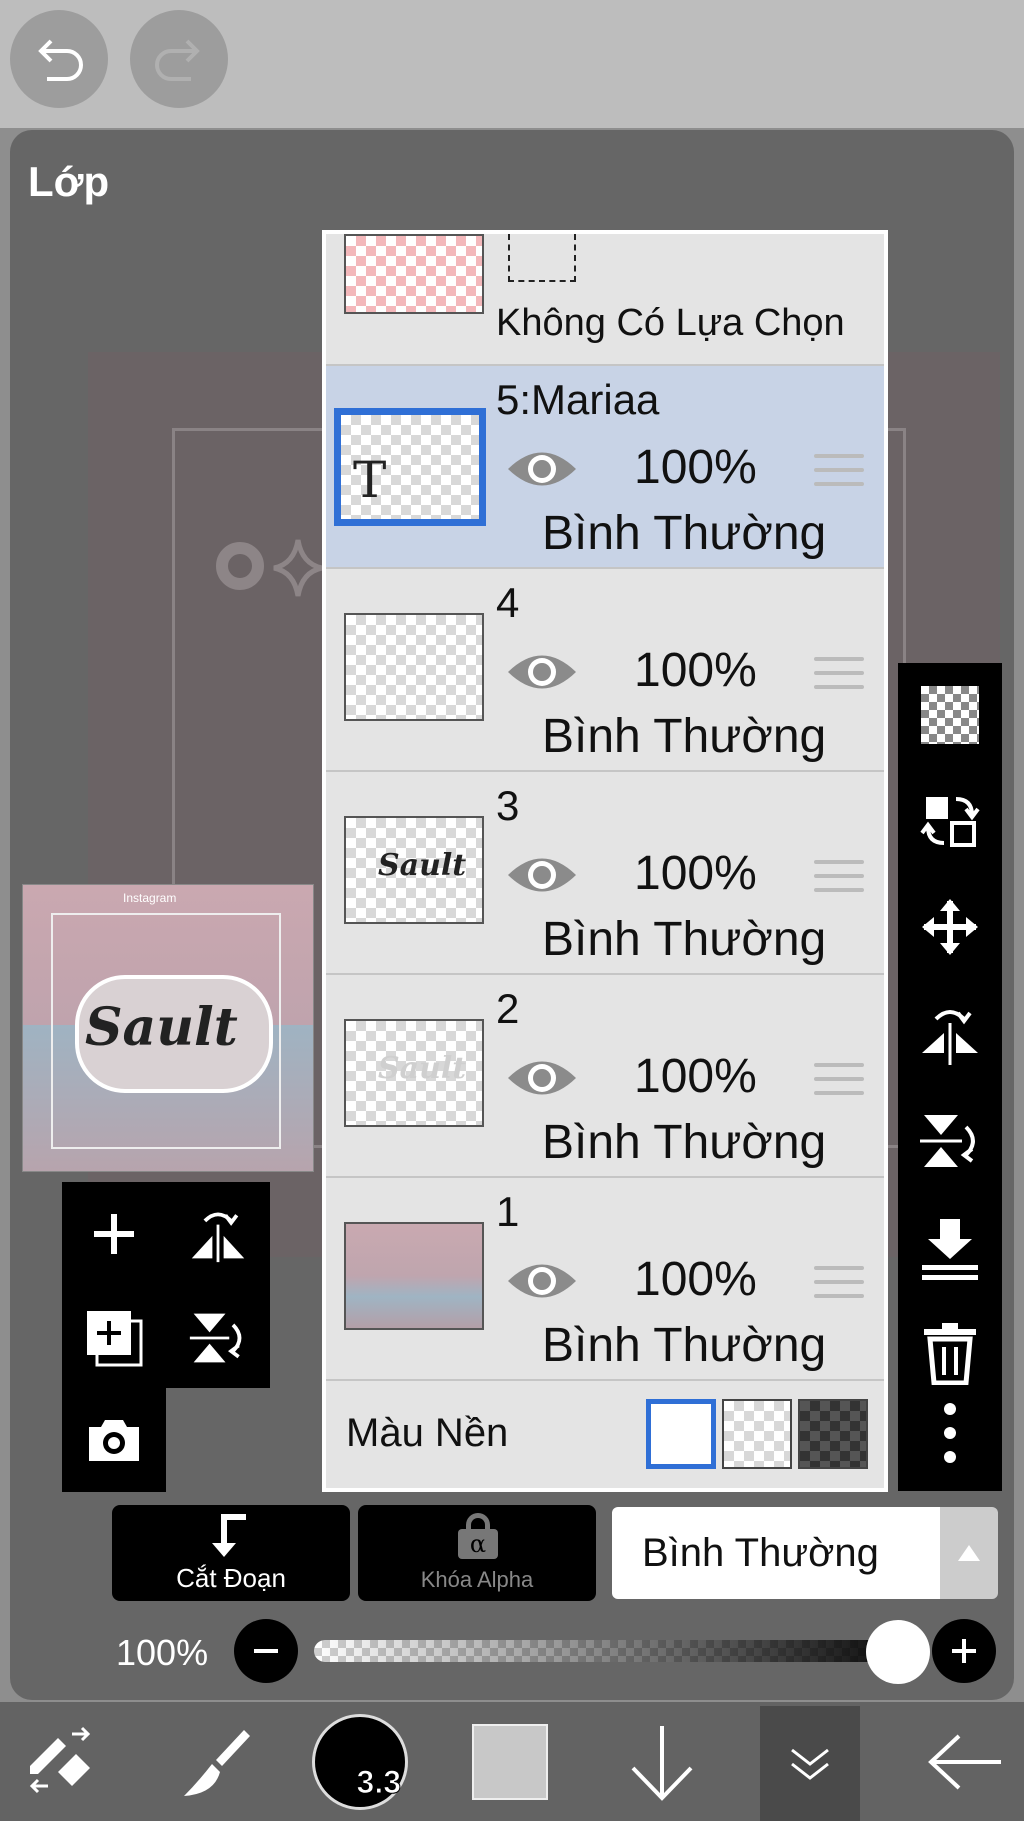  I want to click on flip-h-rotate-icon, so click(218, 1237).